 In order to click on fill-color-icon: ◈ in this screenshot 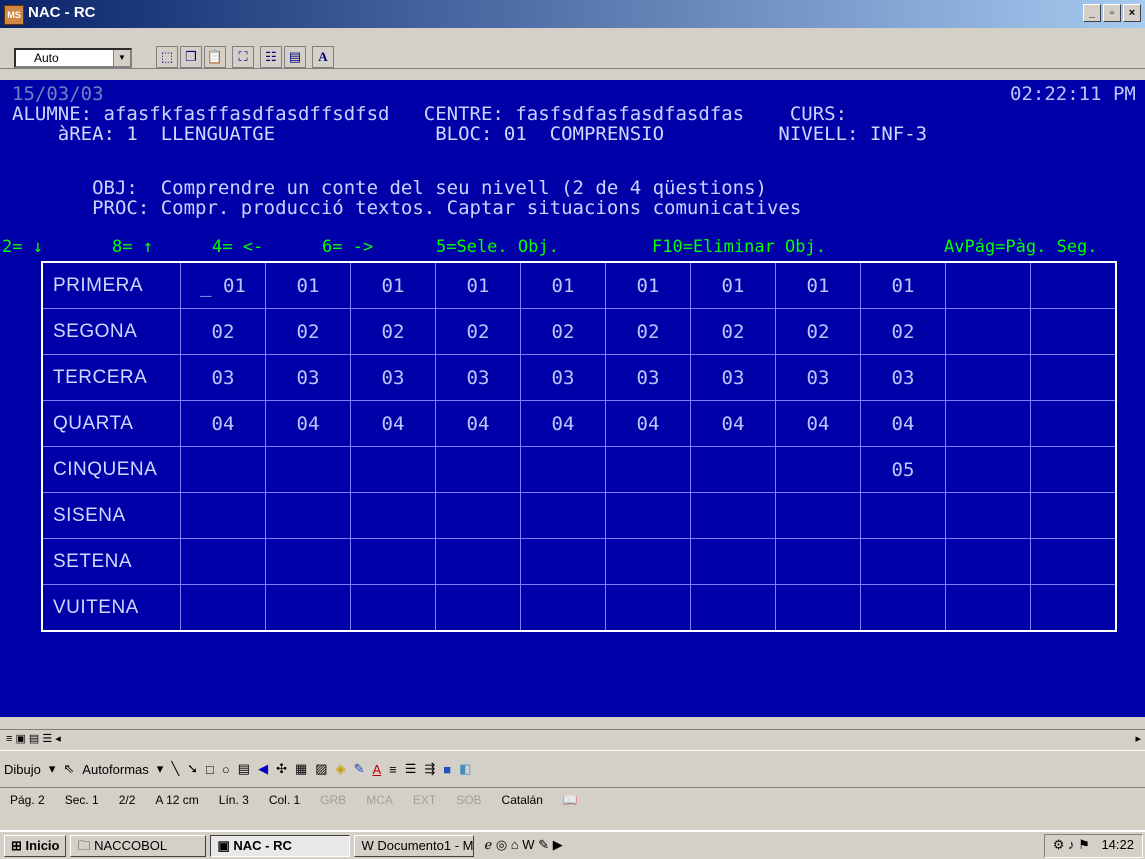, I will do `click(341, 769)`.